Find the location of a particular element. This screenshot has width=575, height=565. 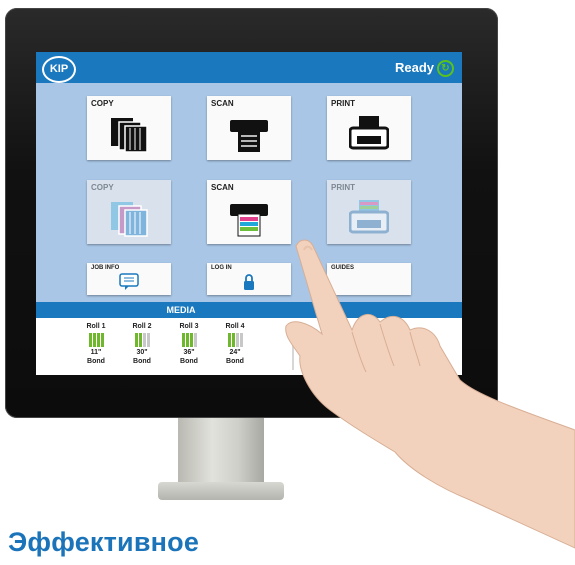

scan-icon is located at coordinates (249, 136).